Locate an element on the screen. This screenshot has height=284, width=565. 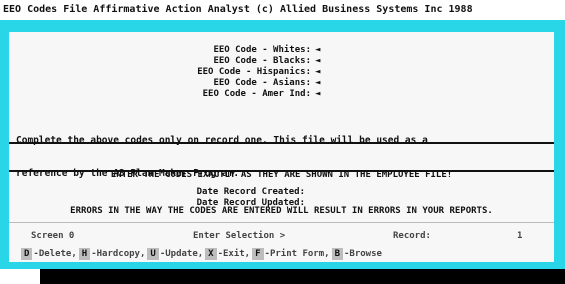
browse-key: B is located at coordinates (337, 254).